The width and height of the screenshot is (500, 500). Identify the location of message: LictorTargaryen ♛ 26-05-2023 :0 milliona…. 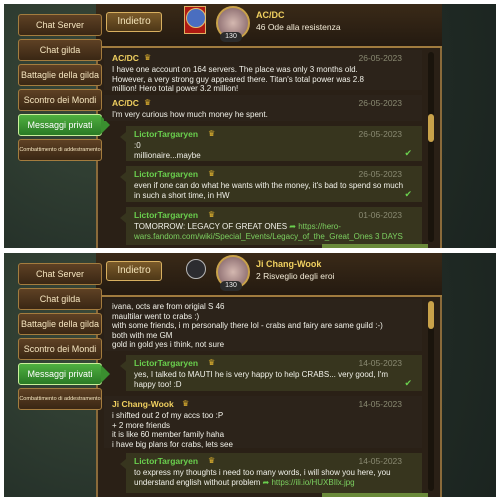
(271, 143).